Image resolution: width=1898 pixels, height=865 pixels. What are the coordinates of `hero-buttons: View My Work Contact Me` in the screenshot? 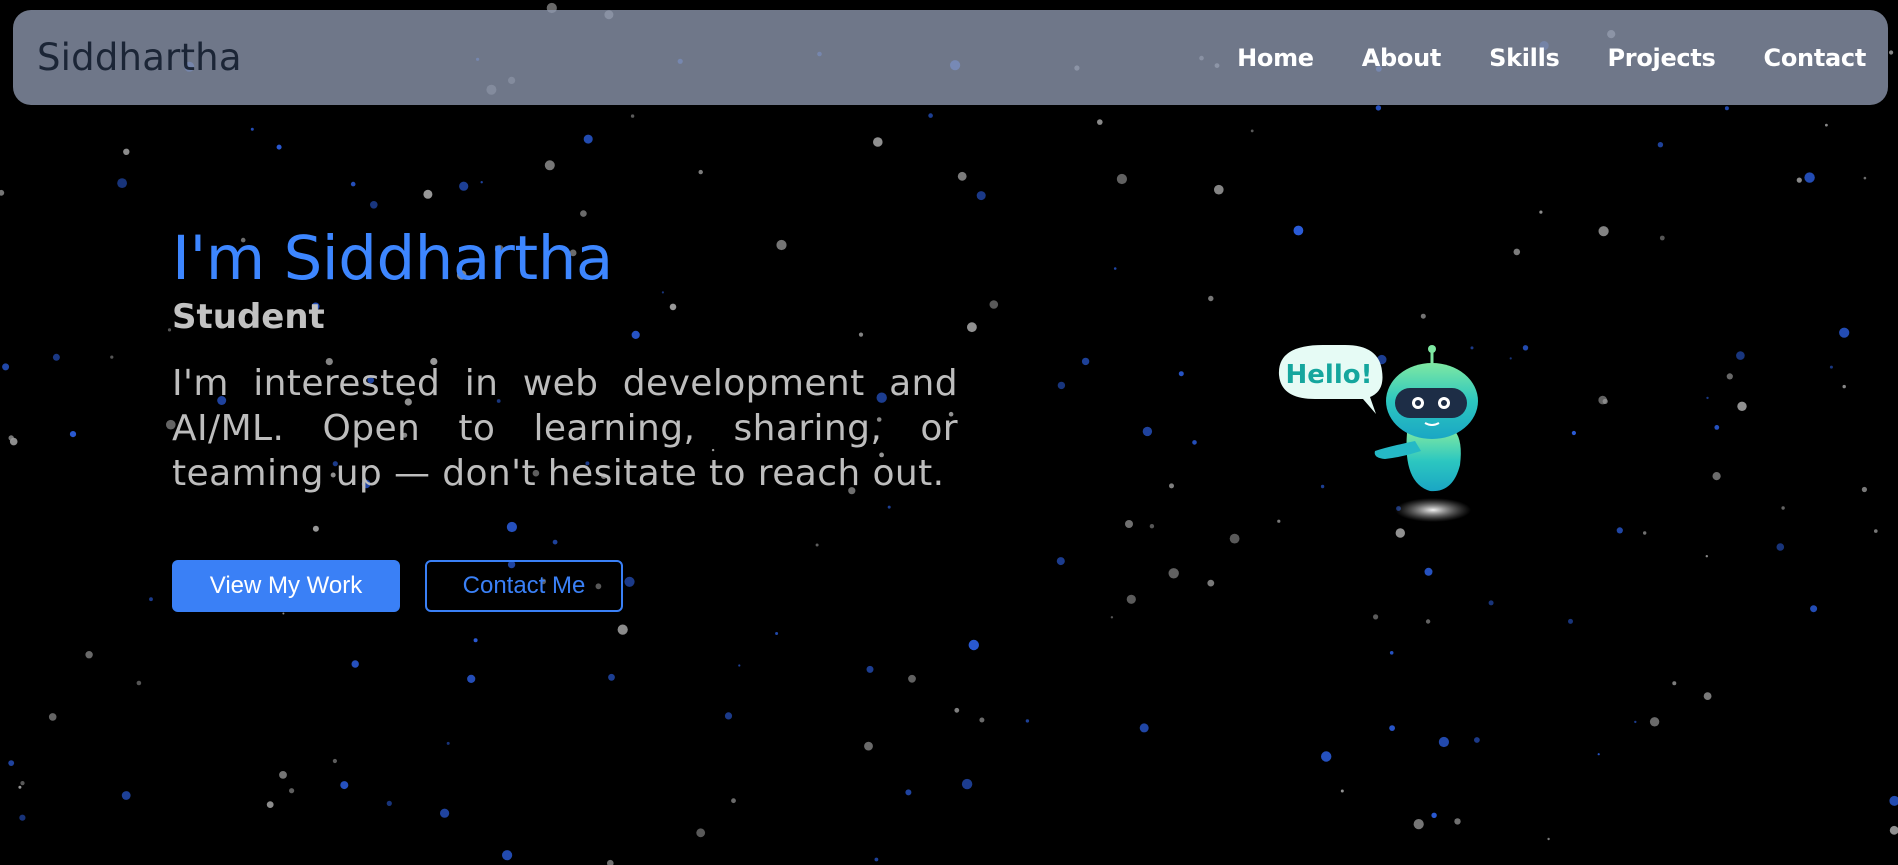 It's located at (565, 586).